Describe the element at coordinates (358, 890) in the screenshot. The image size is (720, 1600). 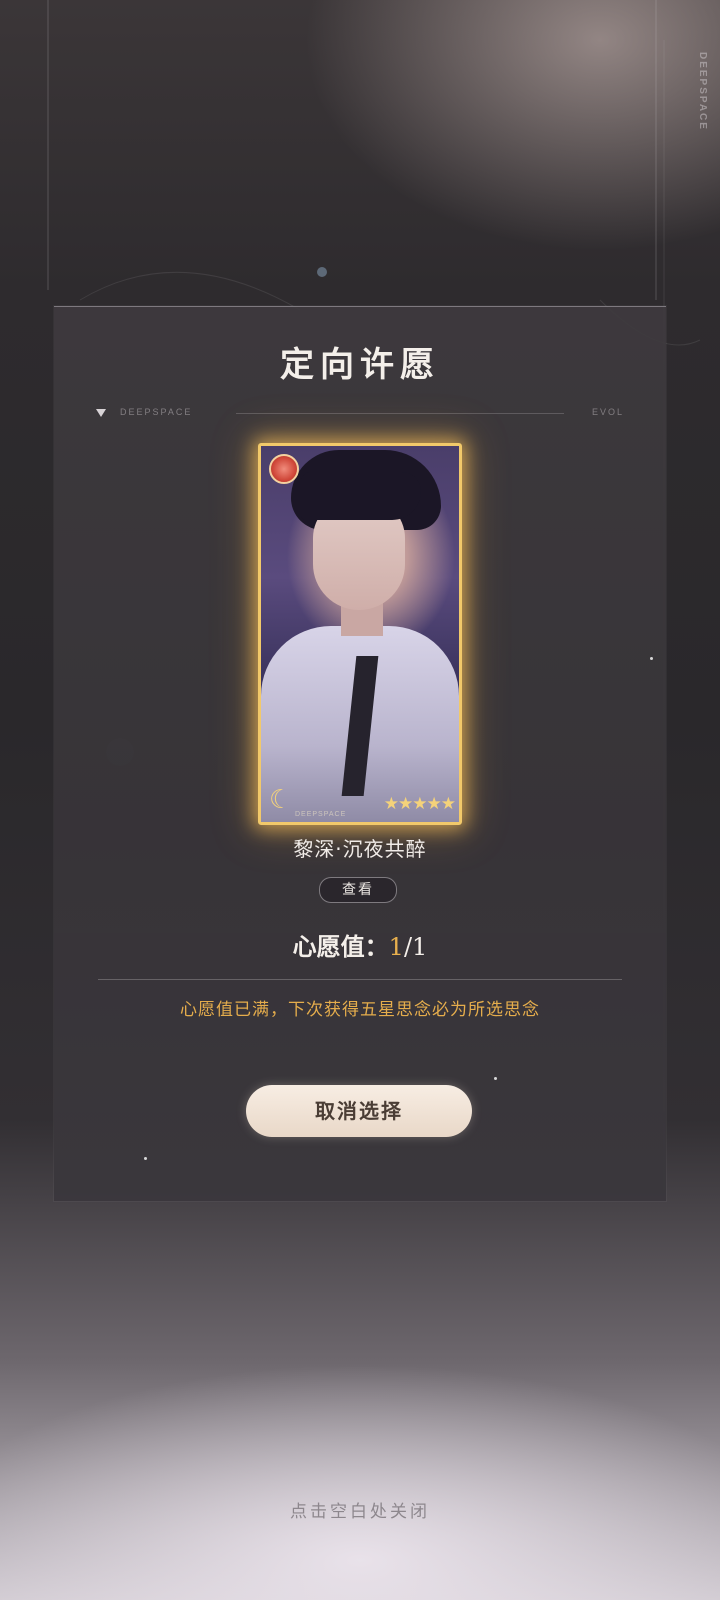
I see `view-button: 查看` at that location.